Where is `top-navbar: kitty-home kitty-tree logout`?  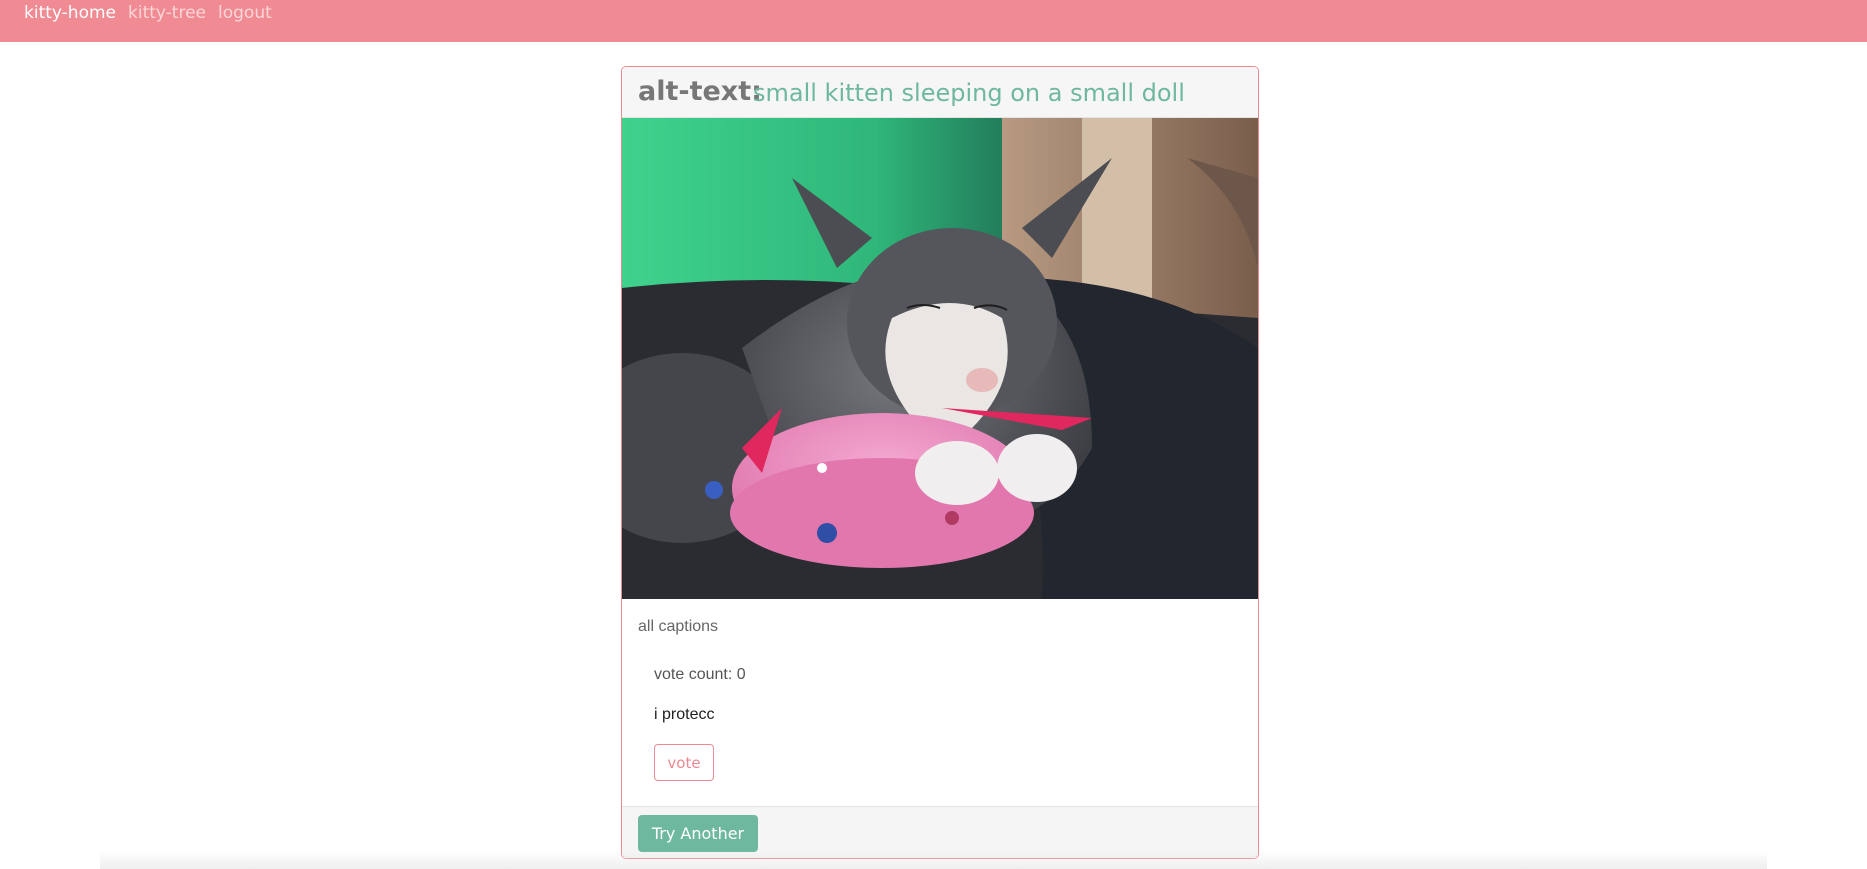 top-navbar: kitty-home kitty-tree logout is located at coordinates (933, 21).